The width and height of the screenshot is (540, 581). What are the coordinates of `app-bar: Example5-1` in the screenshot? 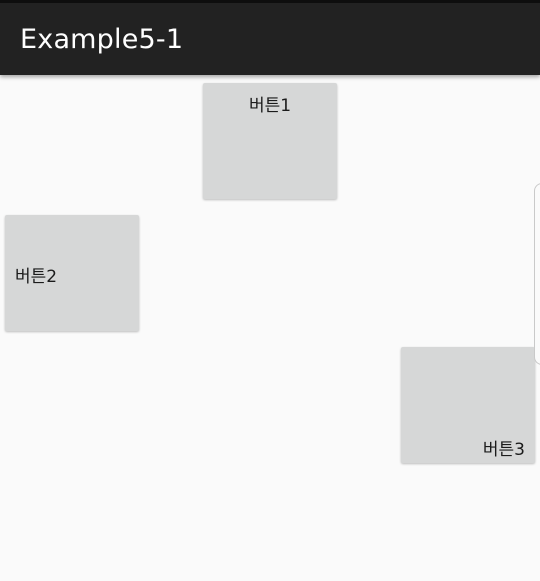 It's located at (270, 39).